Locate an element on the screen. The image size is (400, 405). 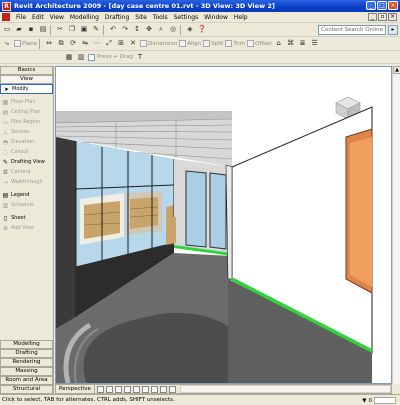
sidebar-item-add-view: ⊕ Add View is located at coordinates (26, 228).